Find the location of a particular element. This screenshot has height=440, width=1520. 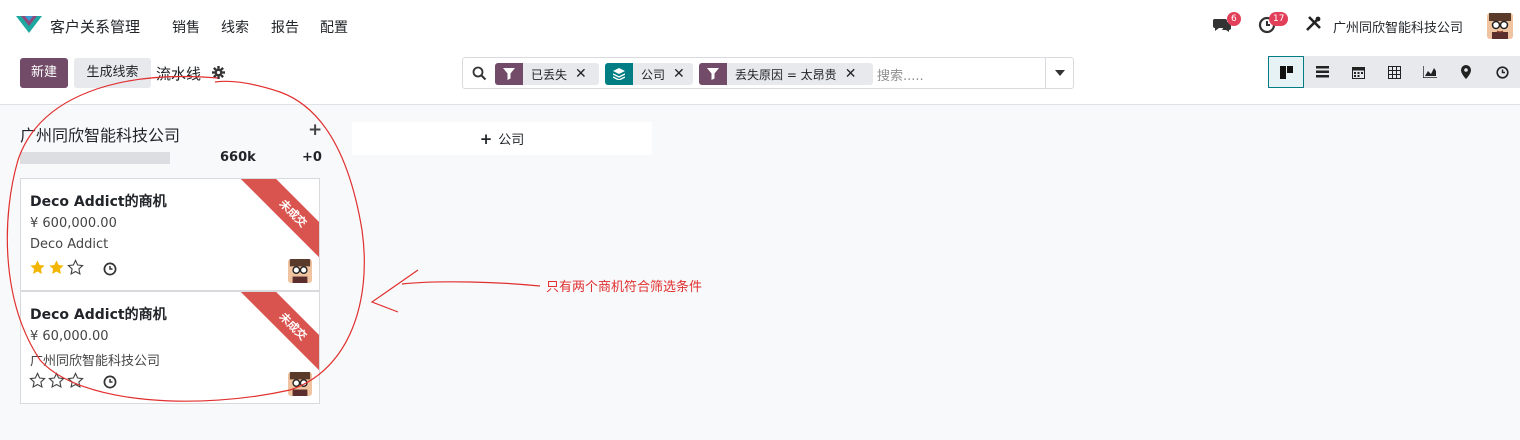

chat-badge: 6 is located at coordinates (1234, 19).